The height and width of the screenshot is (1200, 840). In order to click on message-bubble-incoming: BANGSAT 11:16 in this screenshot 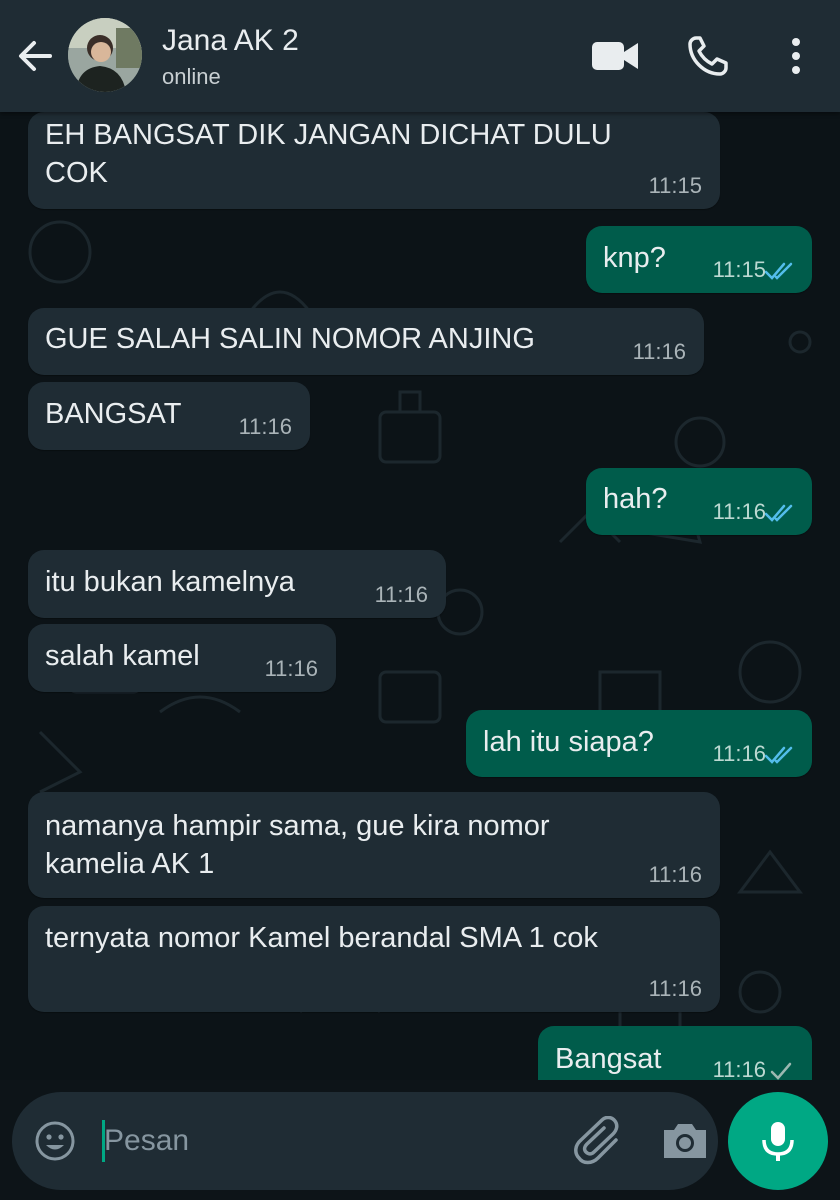, I will do `click(169, 416)`.